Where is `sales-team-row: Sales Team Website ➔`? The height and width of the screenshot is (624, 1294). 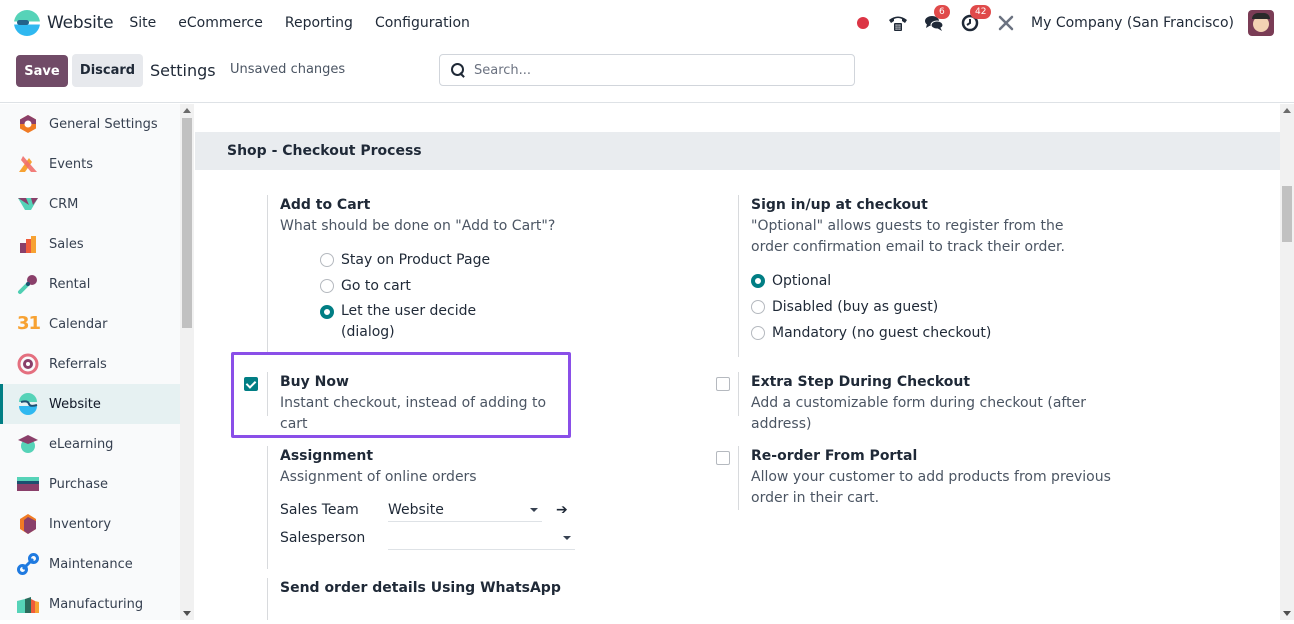
sales-team-row: Sales Team Website ➔ is located at coordinates (438, 510).